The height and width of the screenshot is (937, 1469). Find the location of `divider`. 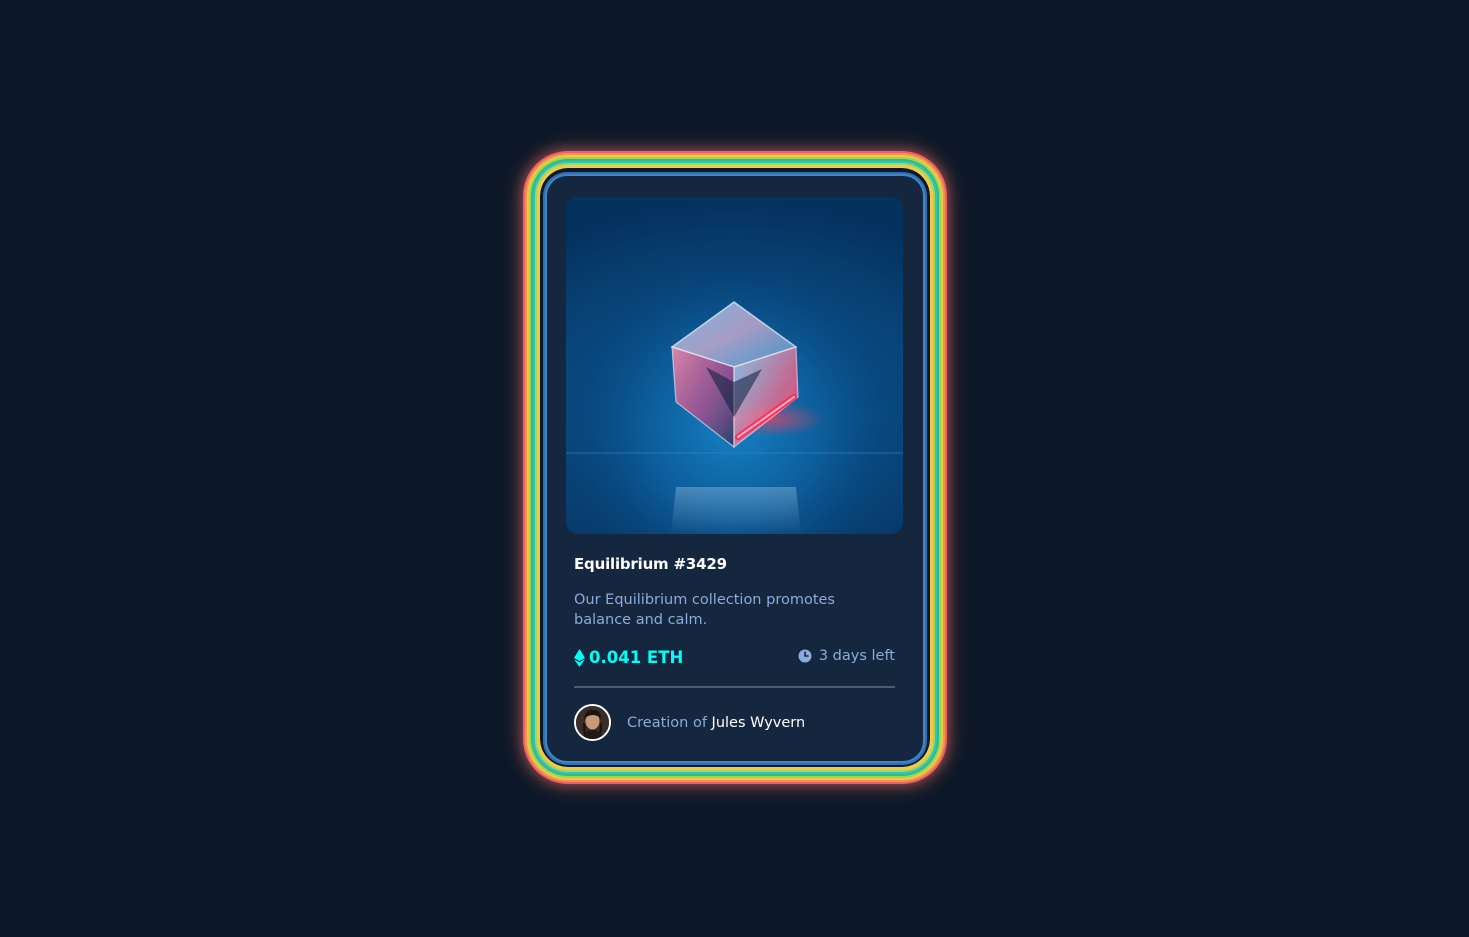

divider is located at coordinates (734, 687).